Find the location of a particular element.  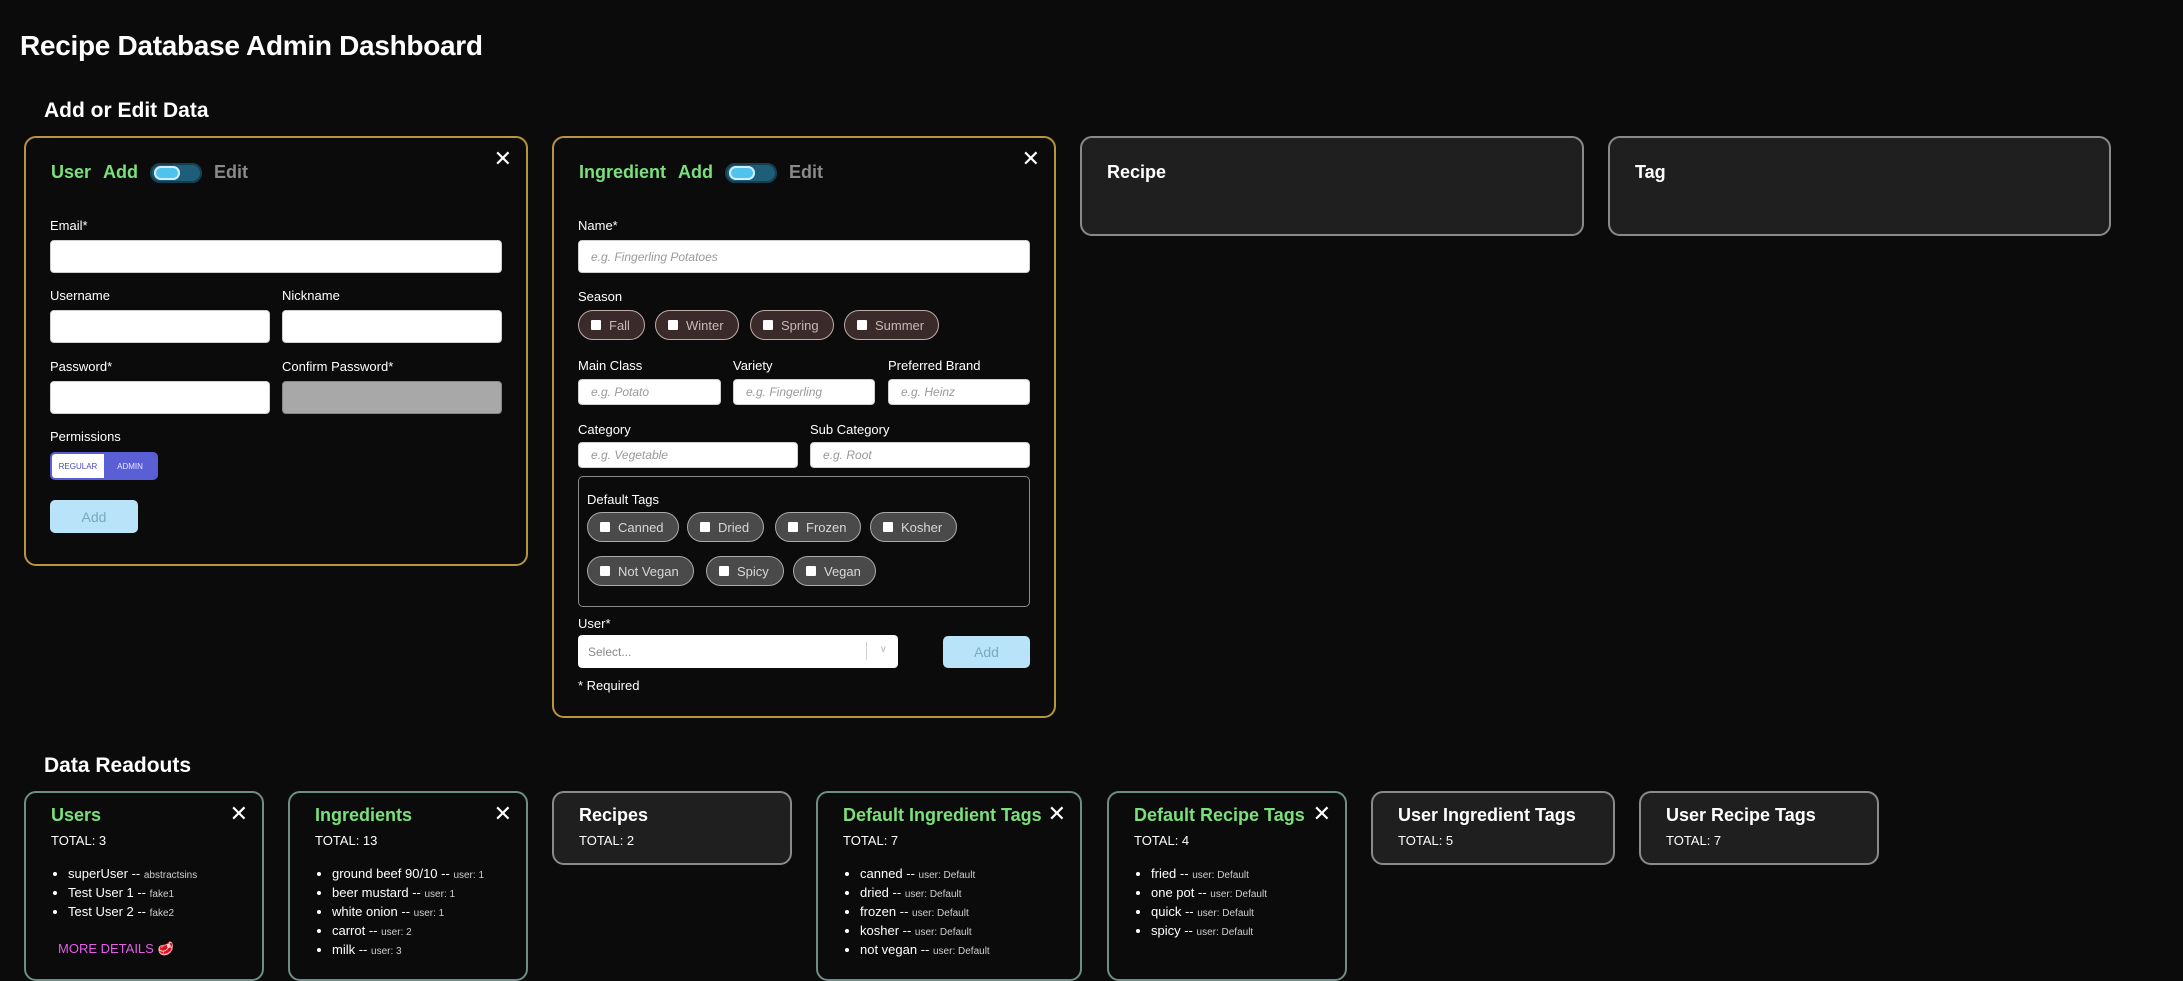

chevron-down-icon: ∨ is located at coordinates (883, 649).